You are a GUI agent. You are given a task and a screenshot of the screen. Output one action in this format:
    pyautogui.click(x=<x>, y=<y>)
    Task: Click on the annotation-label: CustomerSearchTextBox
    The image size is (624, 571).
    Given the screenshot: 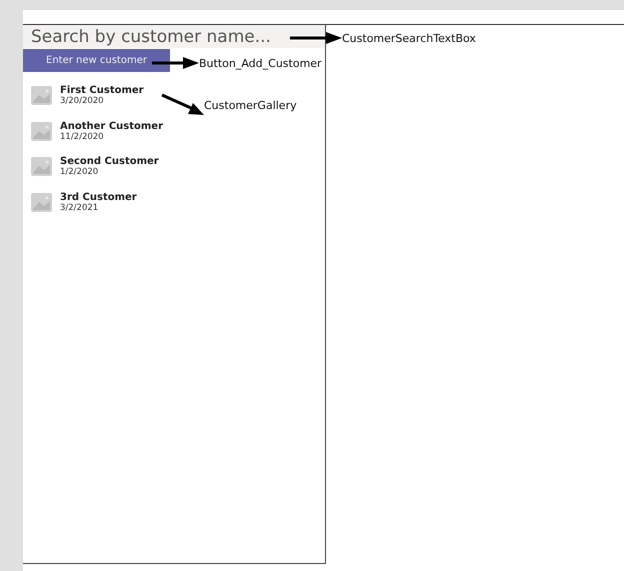 What is the action you would take?
    pyautogui.click(x=409, y=38)
    